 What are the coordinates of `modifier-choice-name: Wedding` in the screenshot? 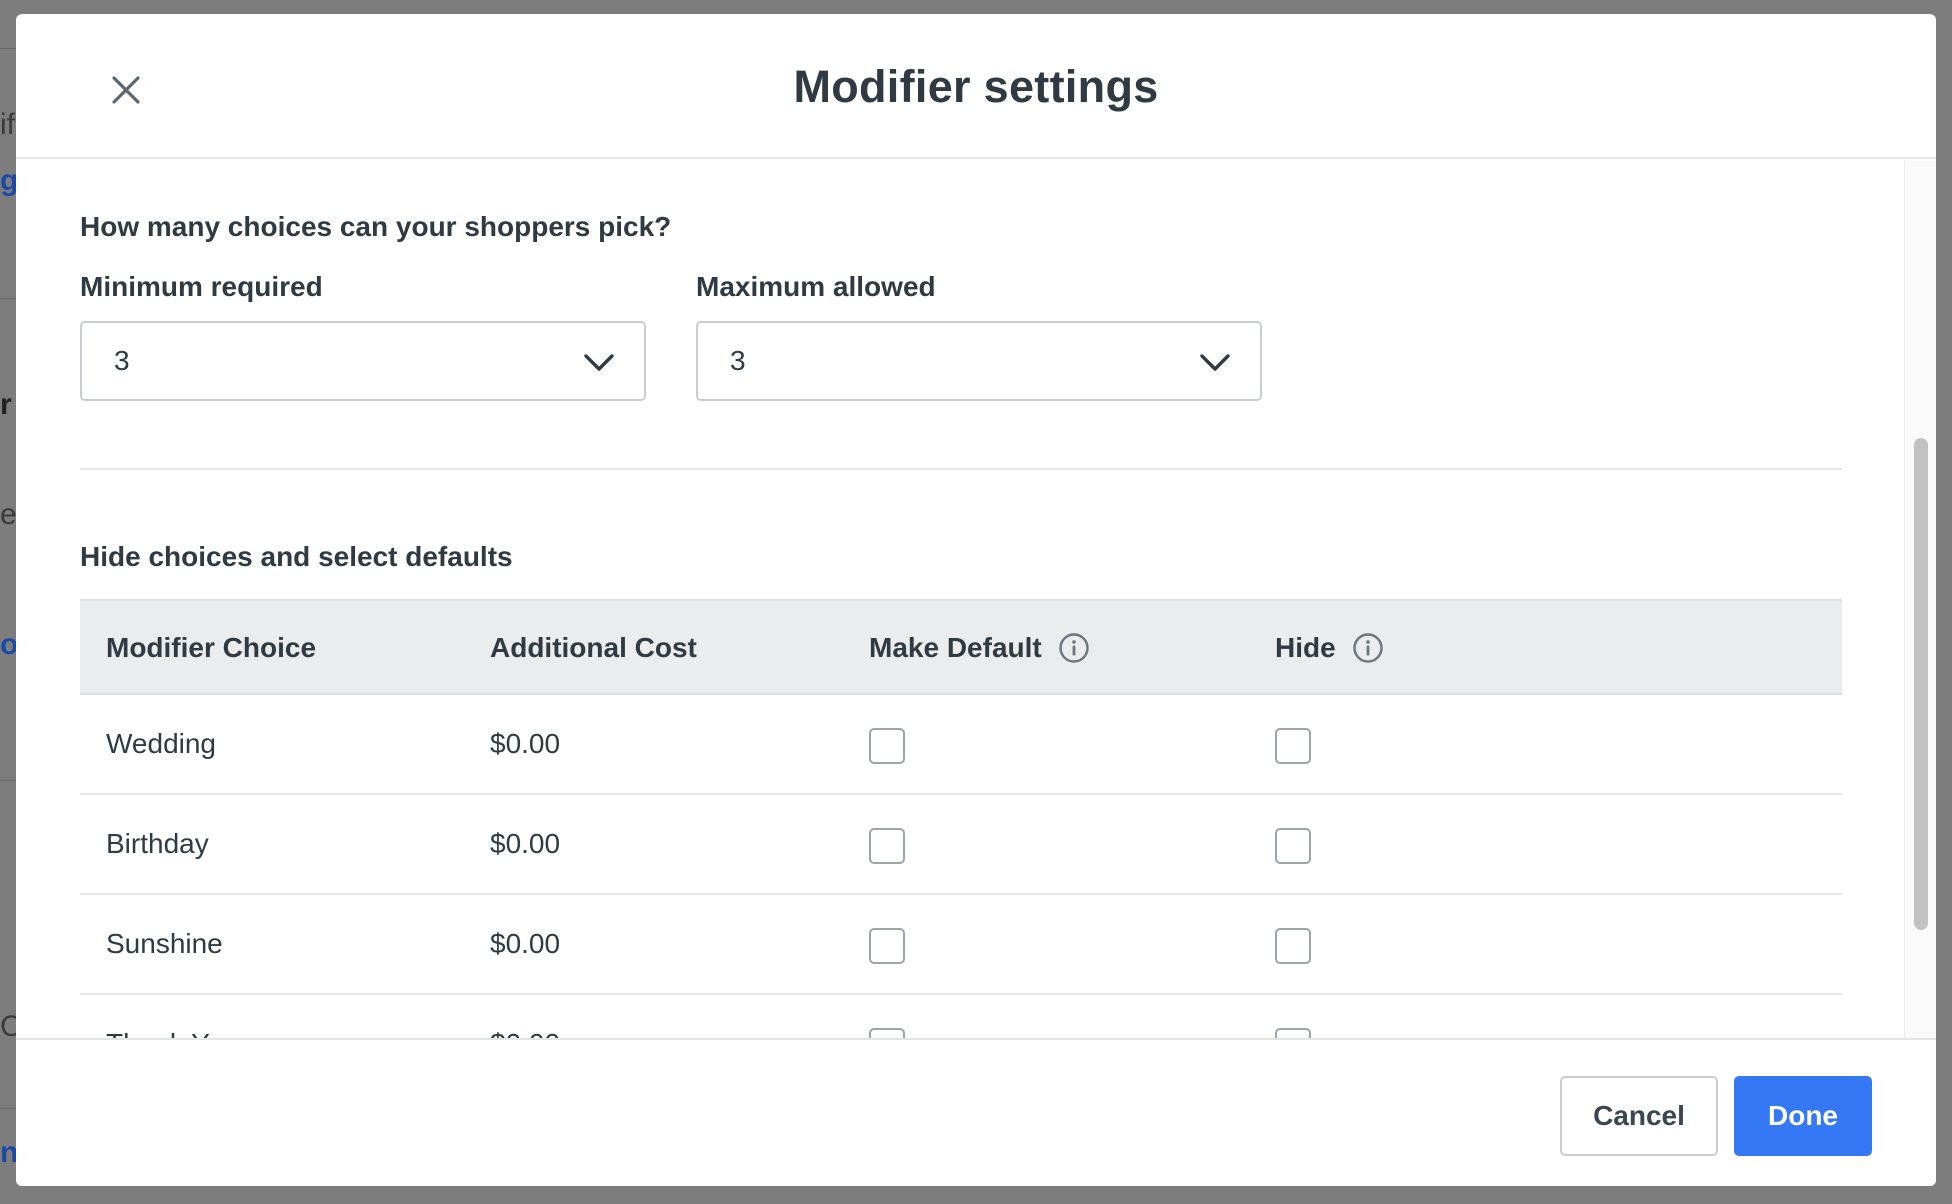 It's located at (161, 743).